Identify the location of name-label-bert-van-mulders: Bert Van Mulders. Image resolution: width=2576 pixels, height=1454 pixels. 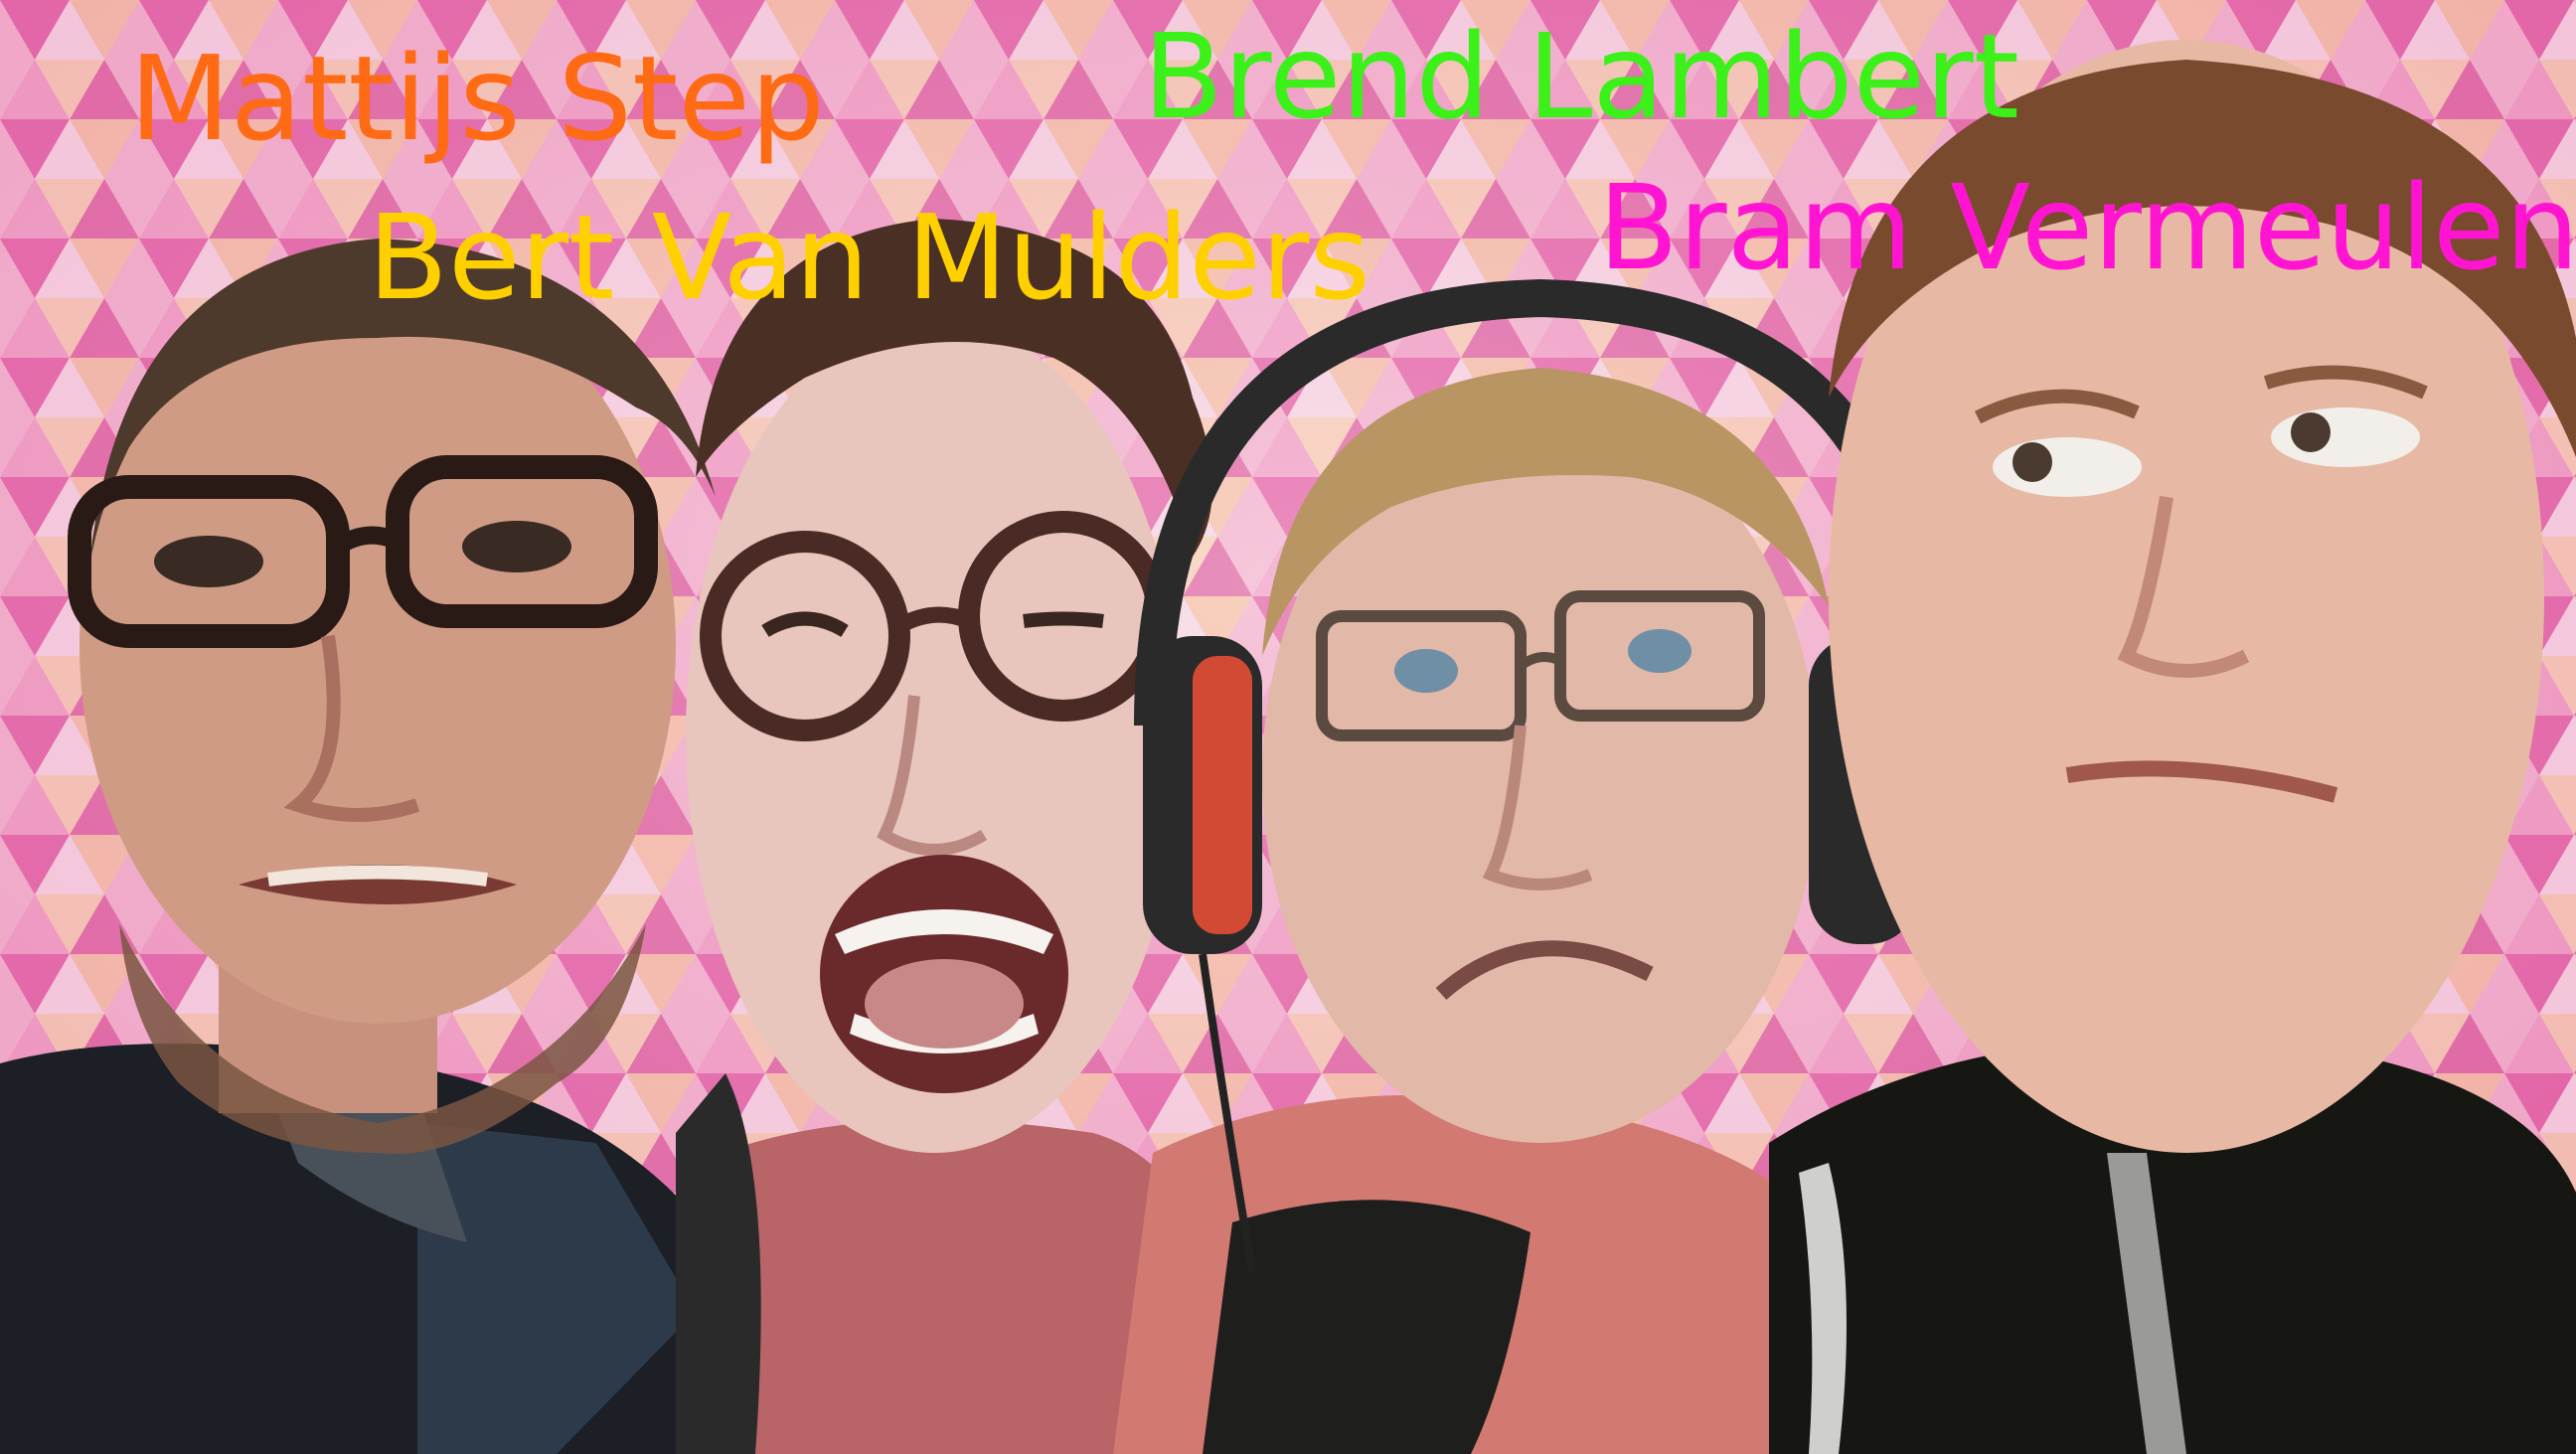
(869, 257).